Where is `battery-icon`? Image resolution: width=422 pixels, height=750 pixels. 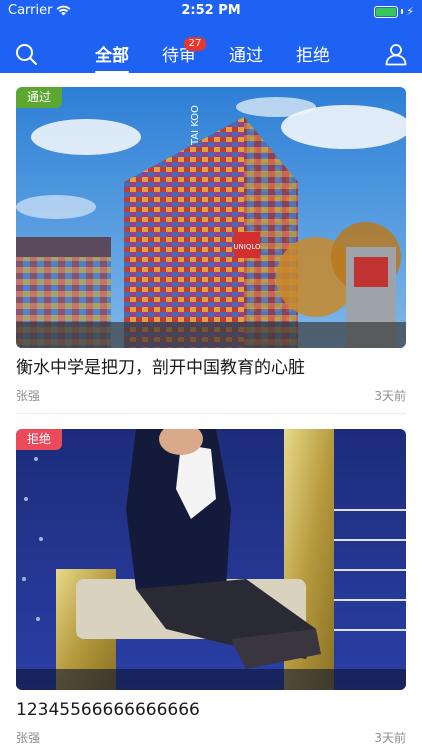
battery-icon is located at coordinates (386, 11).